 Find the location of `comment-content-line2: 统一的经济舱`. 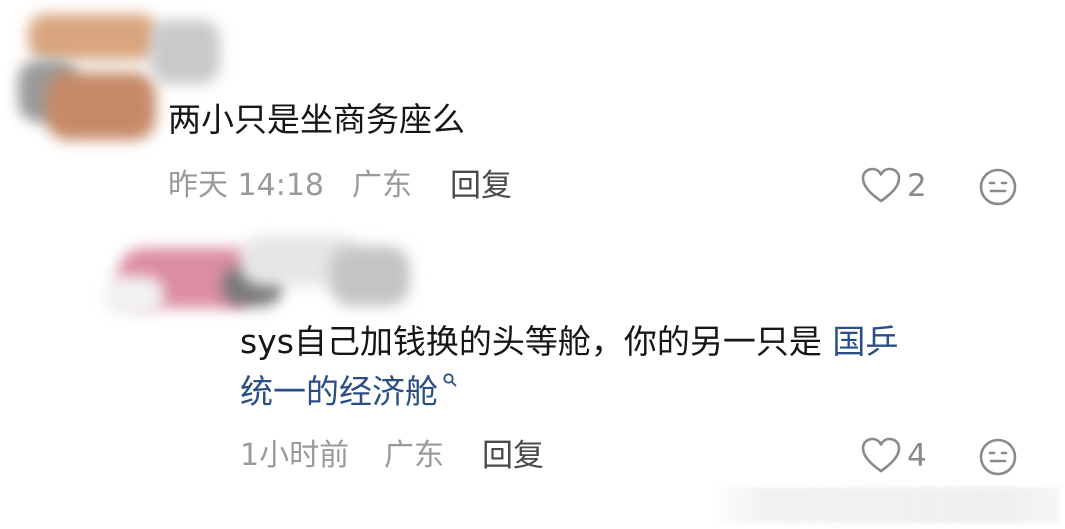

comment-content-line2: 统一的经济舱 is located at coordinates (349, 392).